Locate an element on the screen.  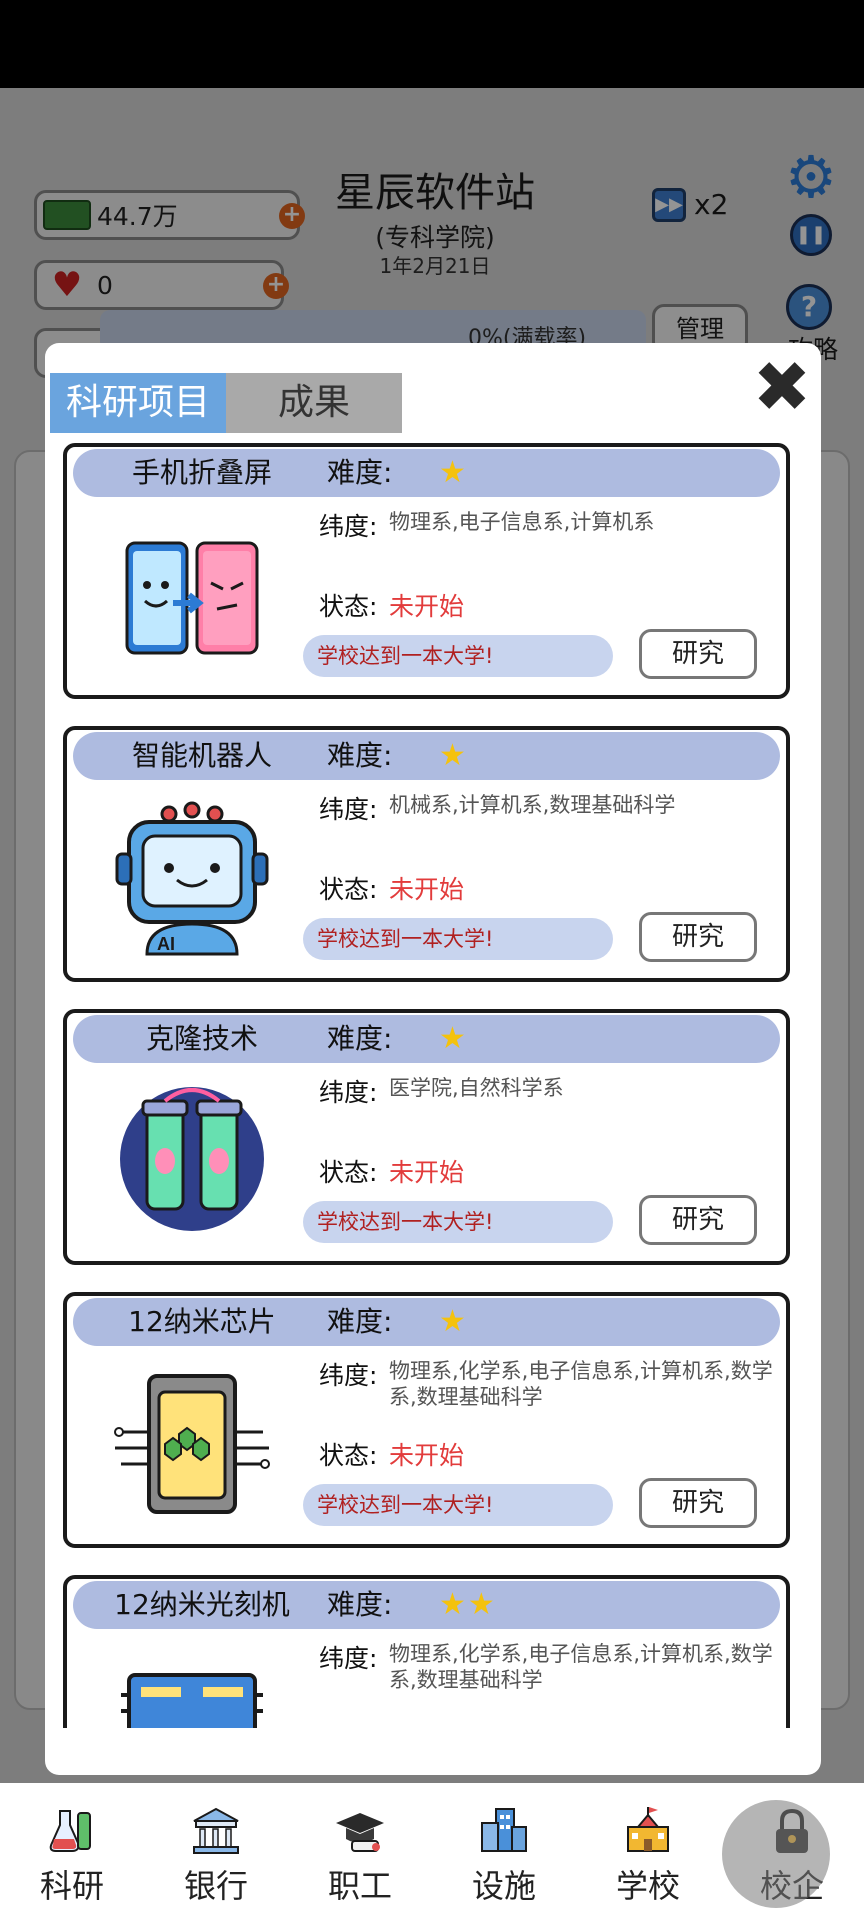
project-name: 克隆技术 is located at coordinates (201, 1038).